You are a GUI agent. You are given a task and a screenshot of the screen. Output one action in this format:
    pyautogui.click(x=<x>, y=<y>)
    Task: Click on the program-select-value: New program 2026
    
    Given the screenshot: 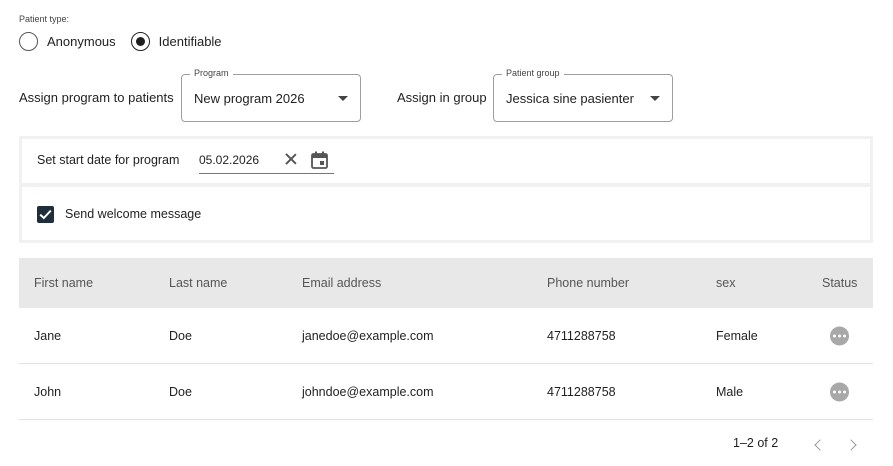 What is the action you would take?
    pyautogui.click(x=249, y=98)
    